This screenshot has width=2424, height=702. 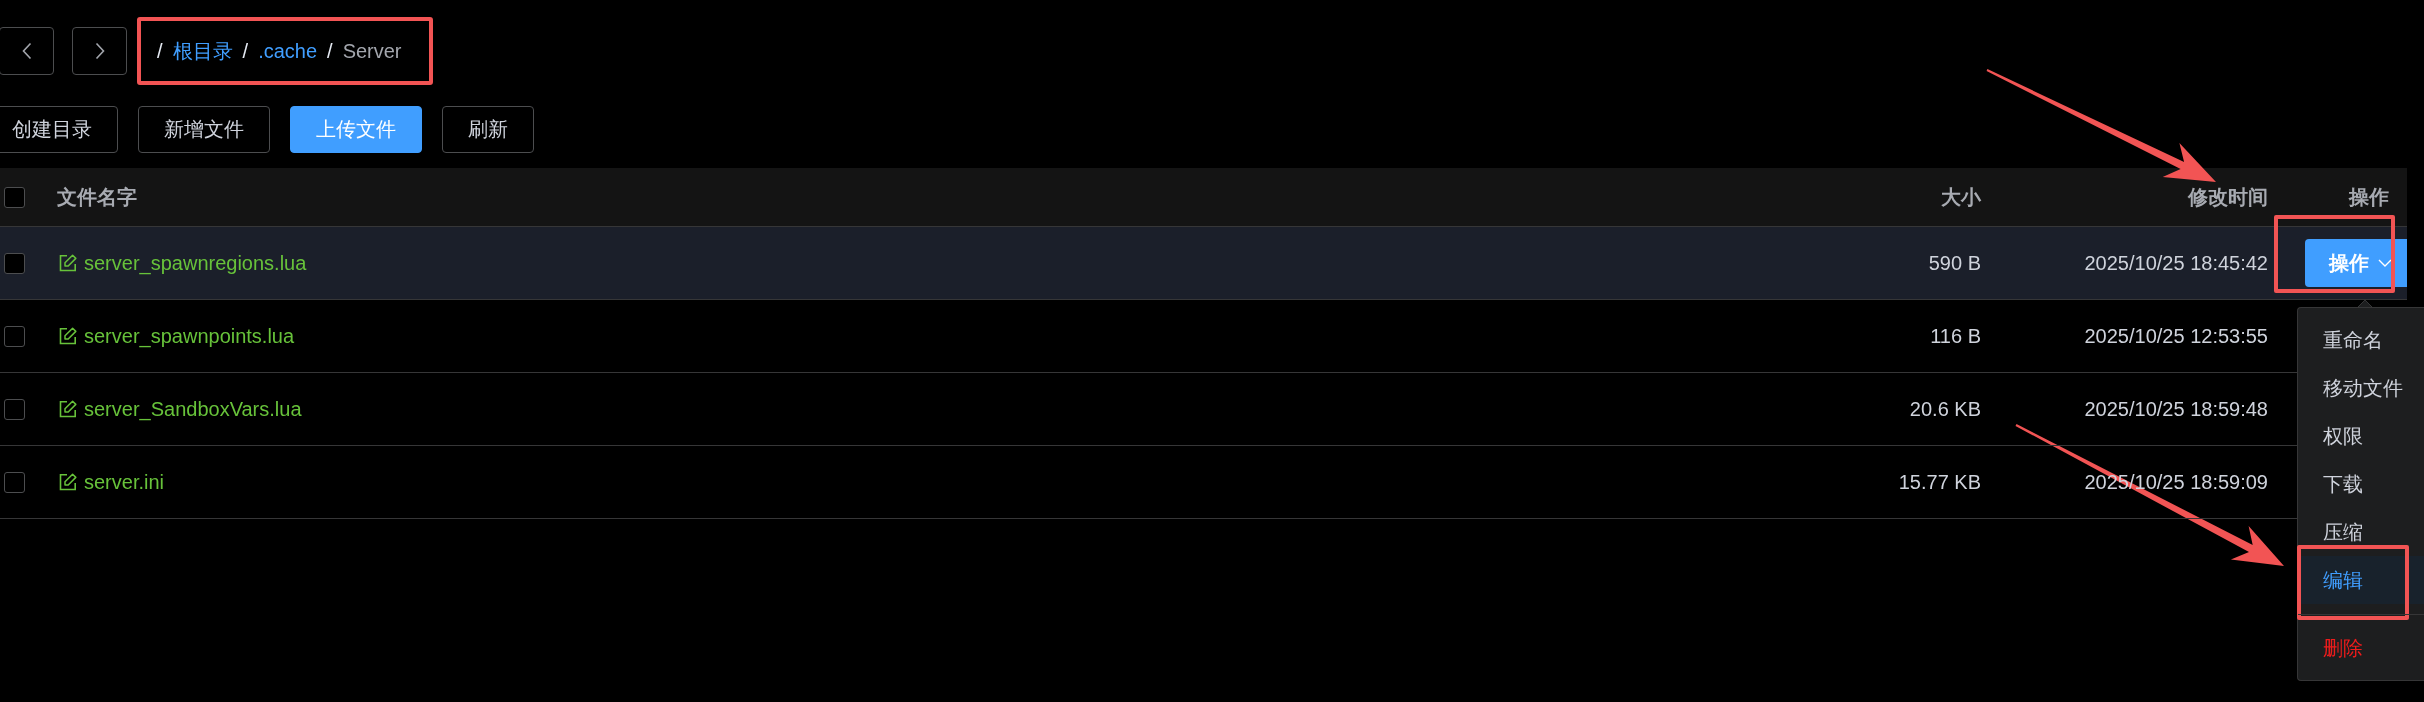 What do you see at coordinates (488, 129) in the screenshot?
I see `toolbar-button: 刷新` at bounding box center [488, 129].